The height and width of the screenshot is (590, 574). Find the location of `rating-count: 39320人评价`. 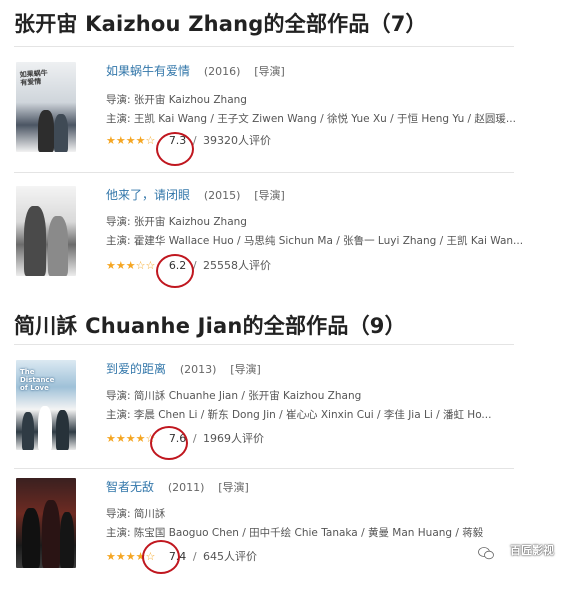

rating-count: 39320人评价 is located at coordinates (237, 140).